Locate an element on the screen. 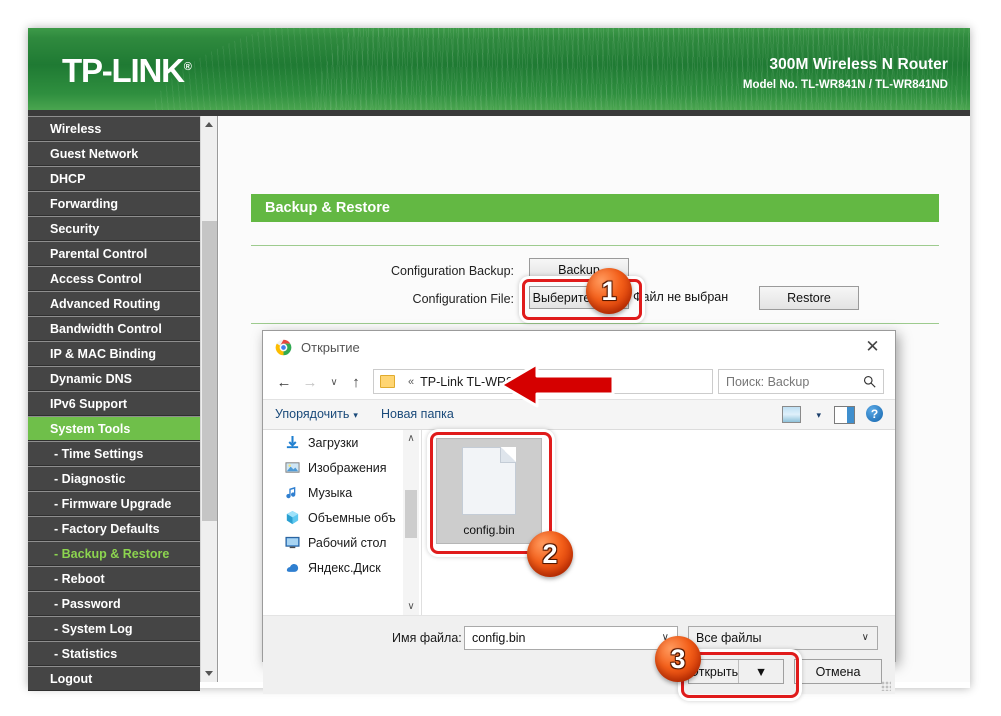 The height and width of the screenshot is (716, 1001). file-icon is located at coordinates (489, 481).